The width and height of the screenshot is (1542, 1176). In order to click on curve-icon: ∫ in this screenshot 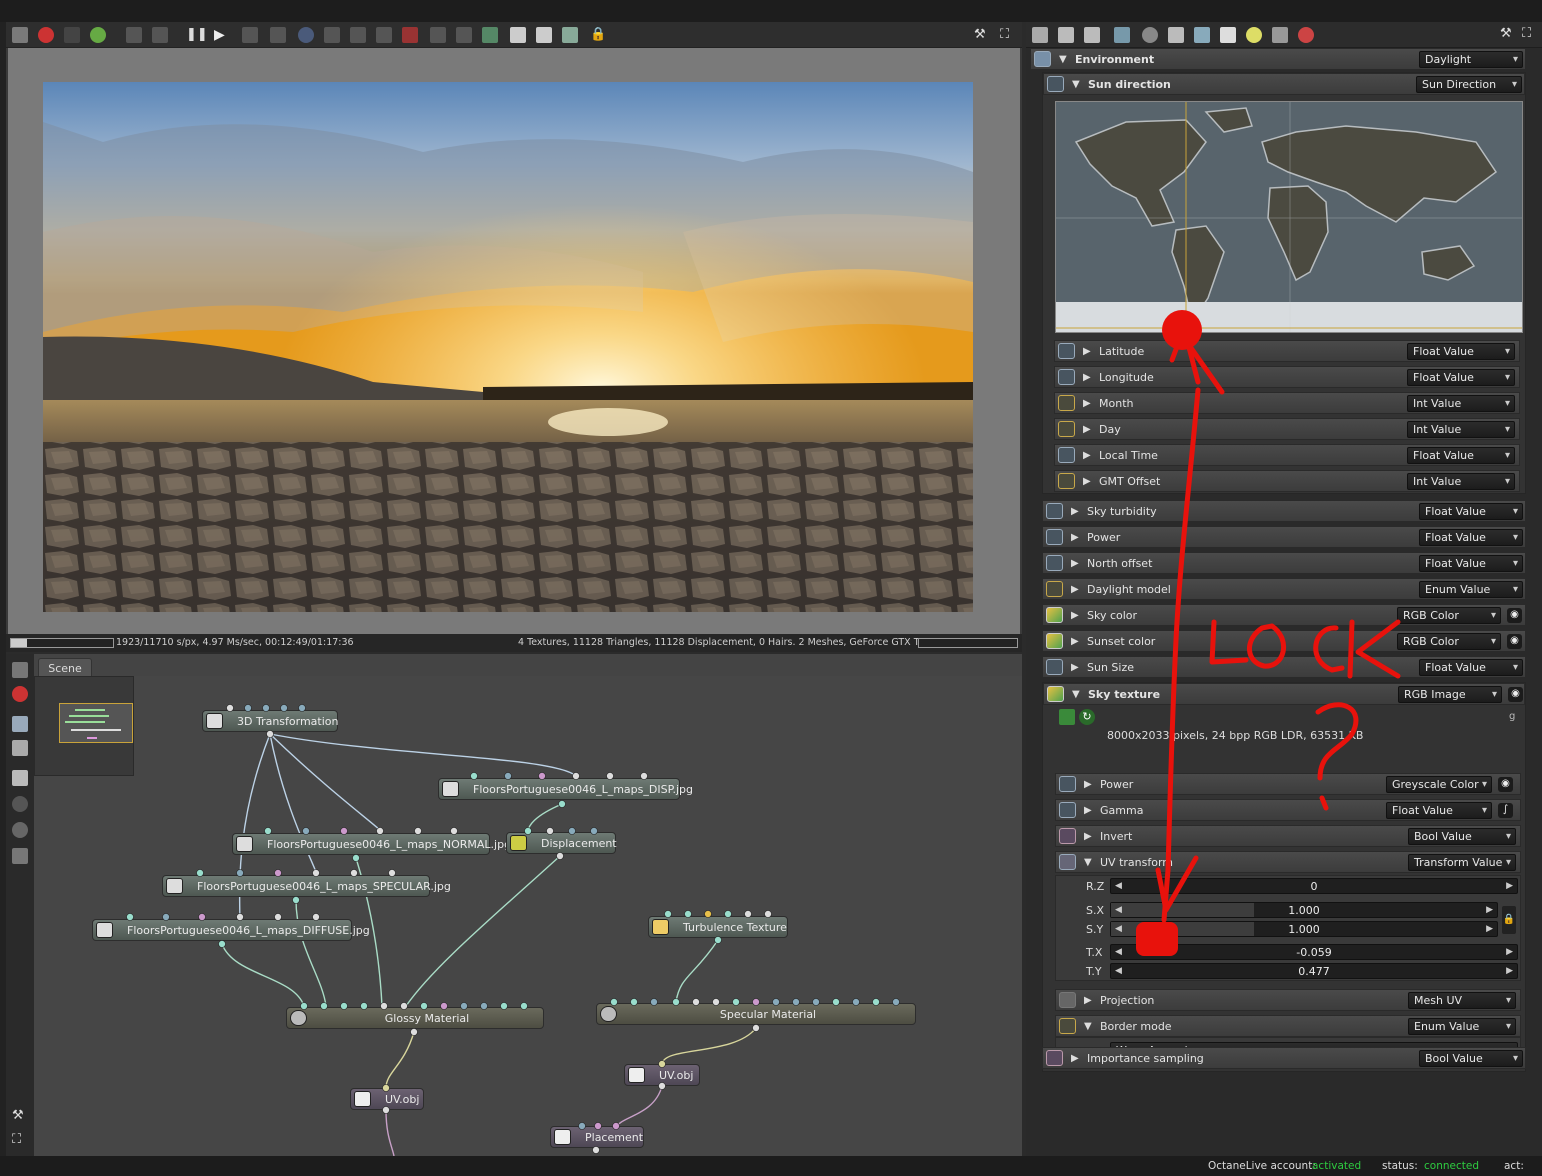, I will do `click(1505, 810)`.